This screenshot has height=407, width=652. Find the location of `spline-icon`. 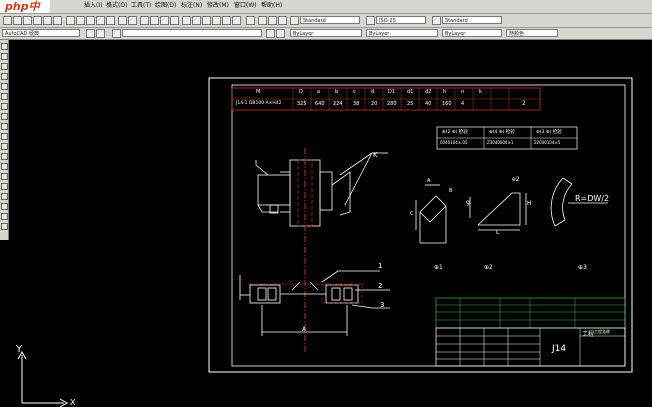

spline-icon is located at coordinates (4, 126).